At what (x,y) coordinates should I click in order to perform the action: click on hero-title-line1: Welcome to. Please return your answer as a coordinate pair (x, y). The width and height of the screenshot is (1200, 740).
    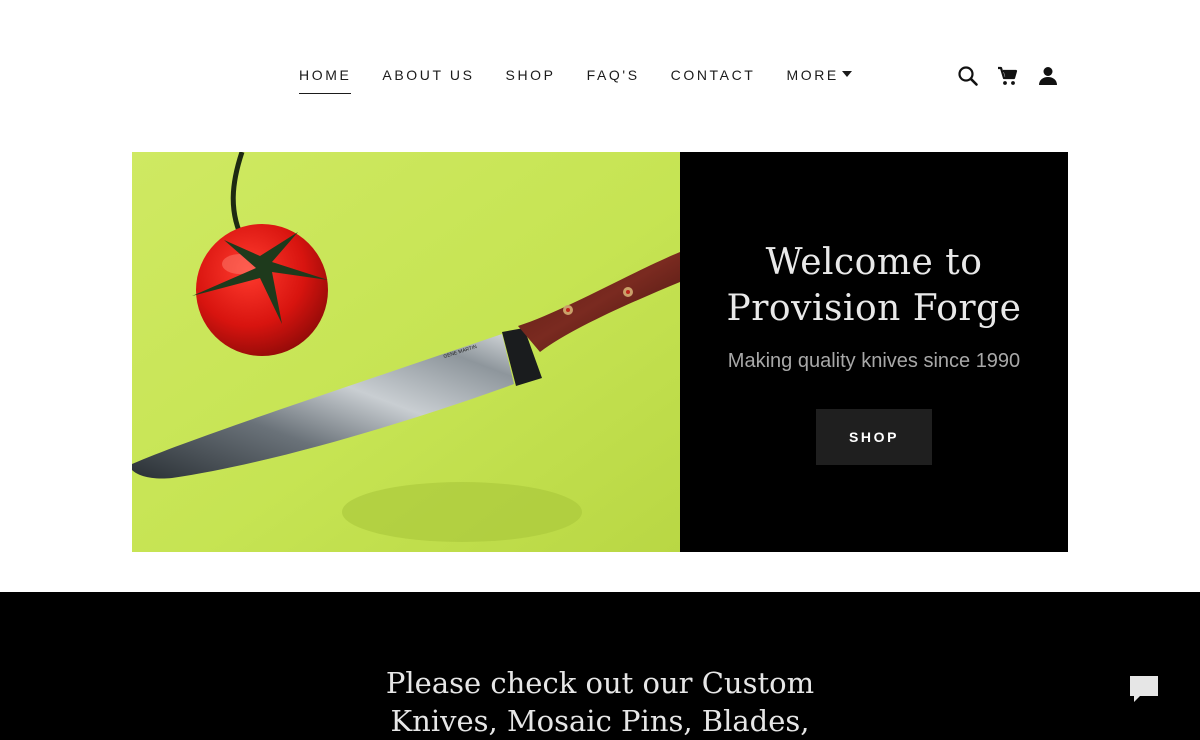
    Looking at the image, I should click on (874, 262).